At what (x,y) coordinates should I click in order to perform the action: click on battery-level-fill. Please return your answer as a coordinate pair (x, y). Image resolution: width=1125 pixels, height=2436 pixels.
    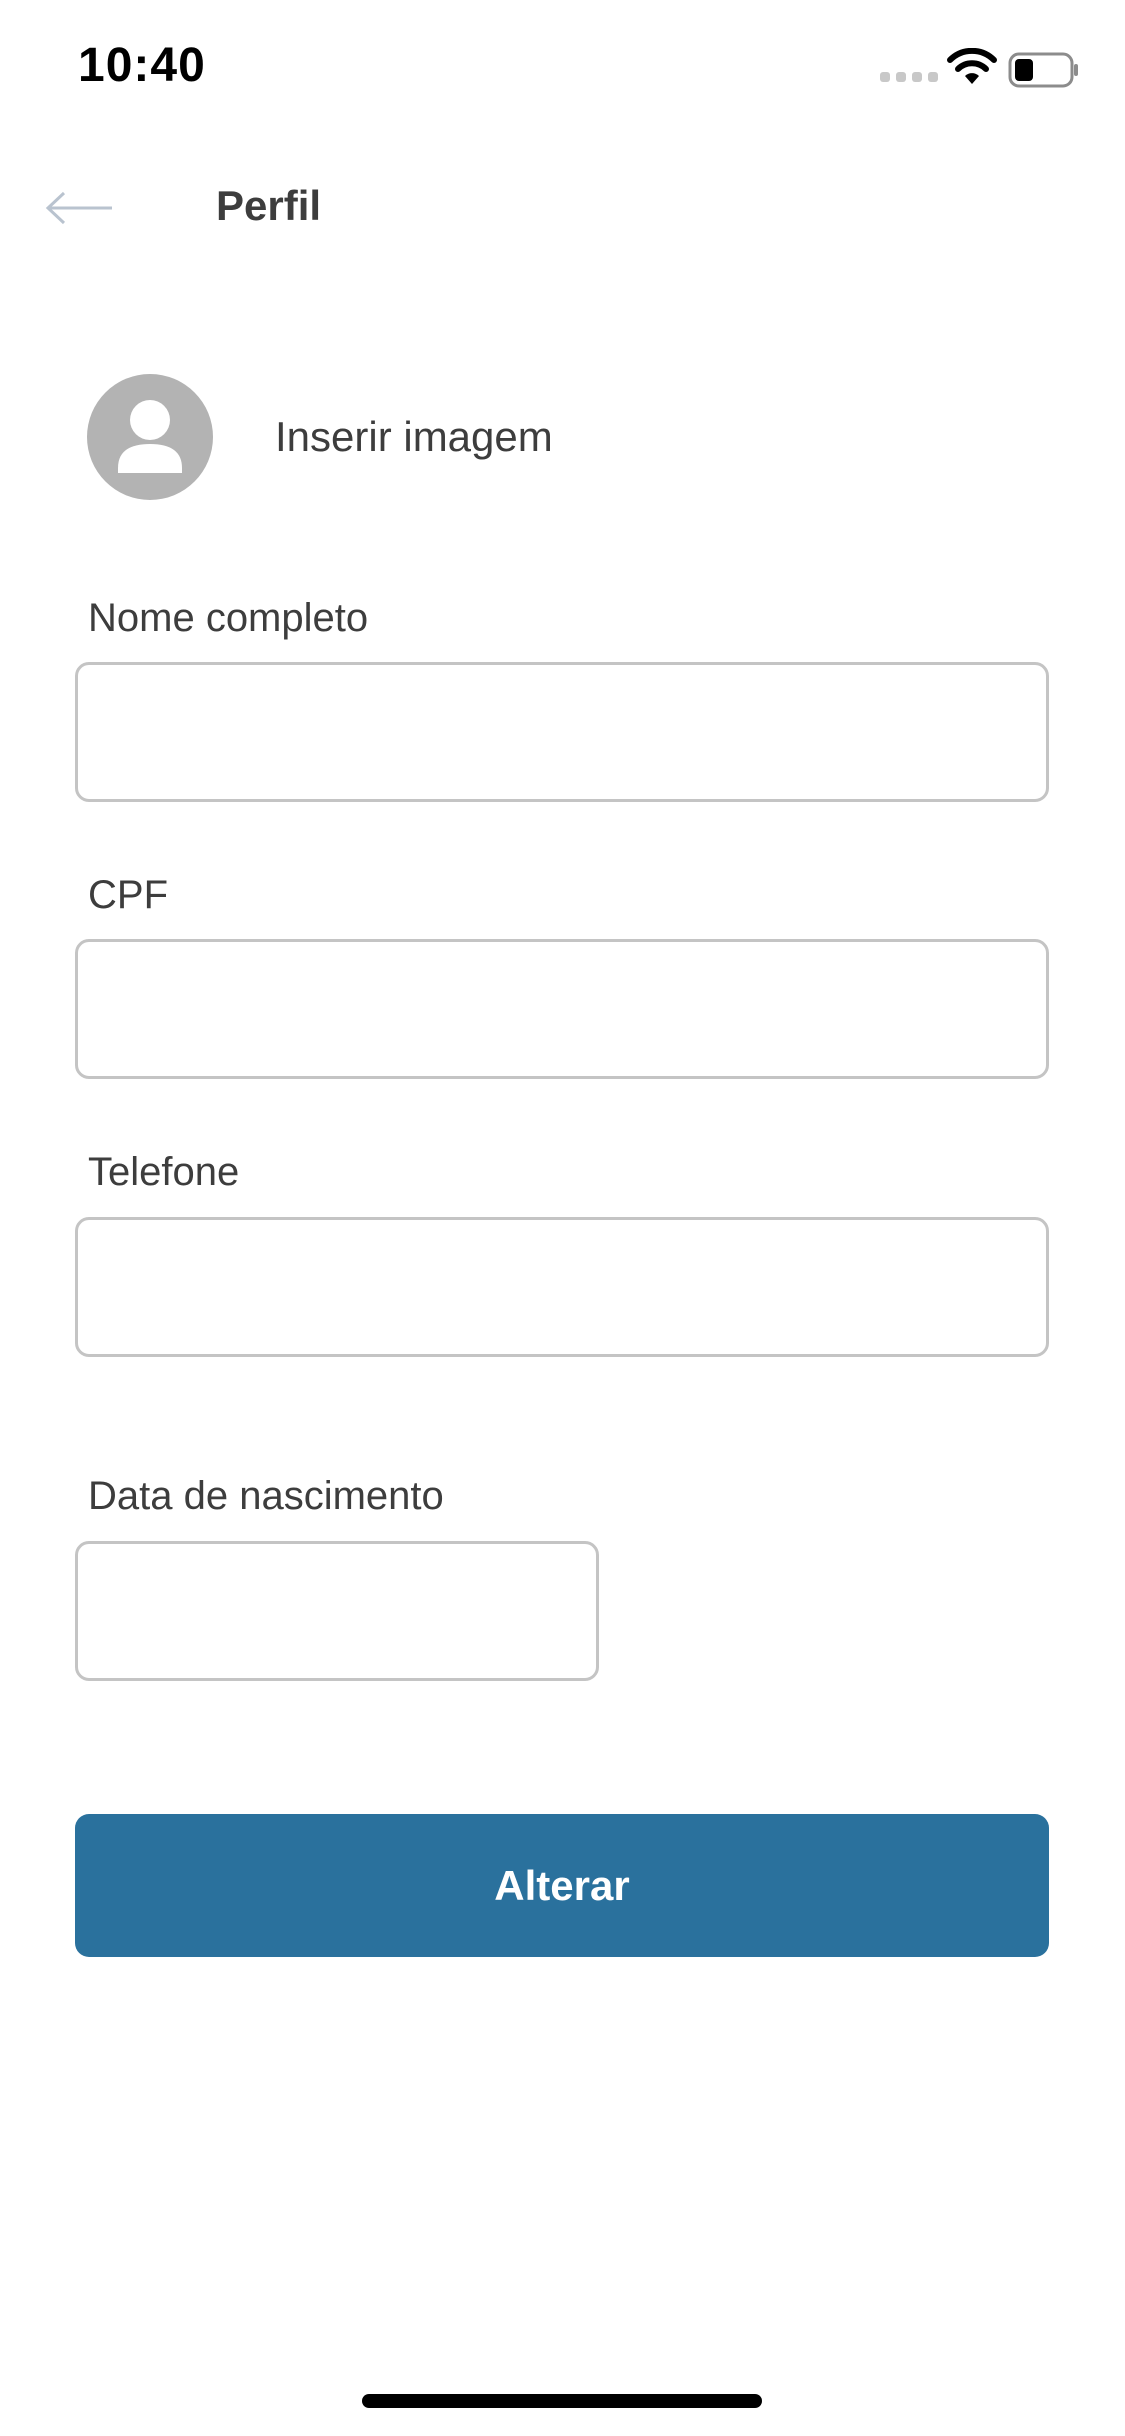
    Looking at the image, I should click on (1024, 70).